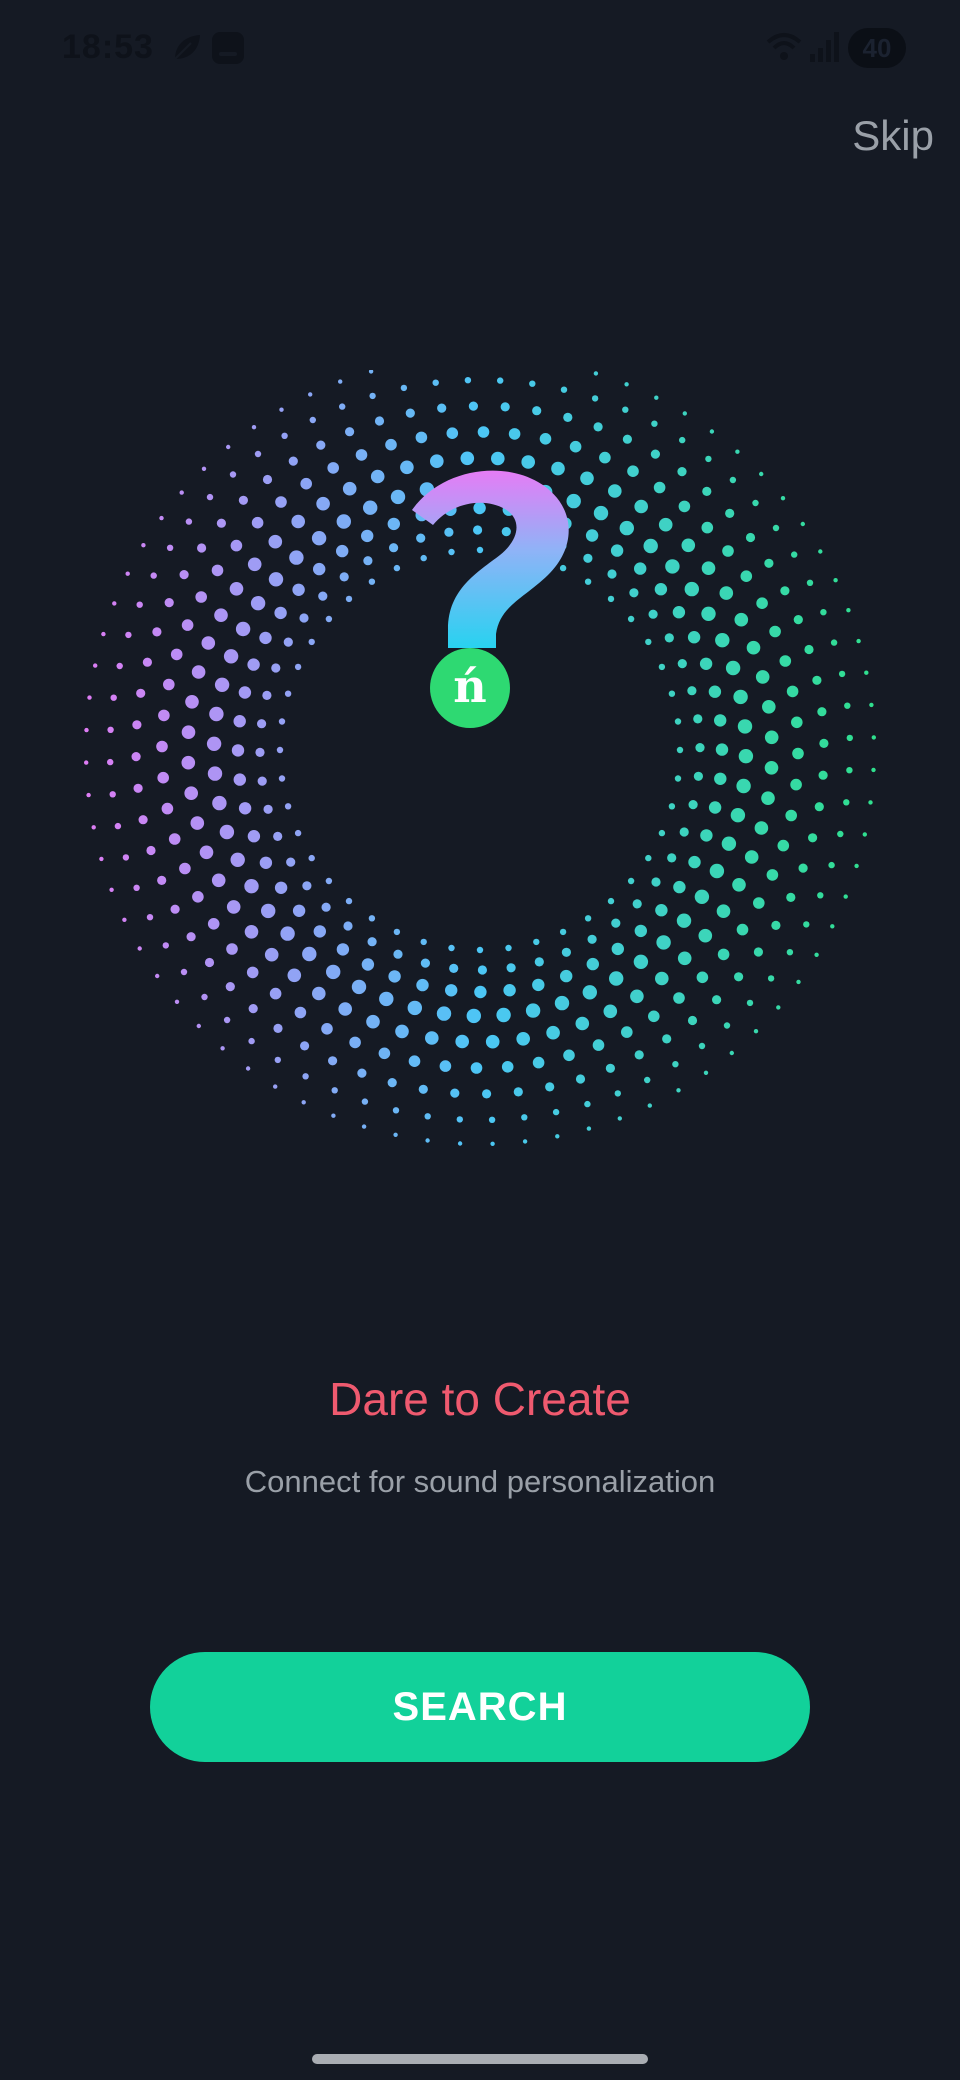 The height and width of the screenshot is (2080, 960). I want to click on battery-icon: 40, so click(877, 48).